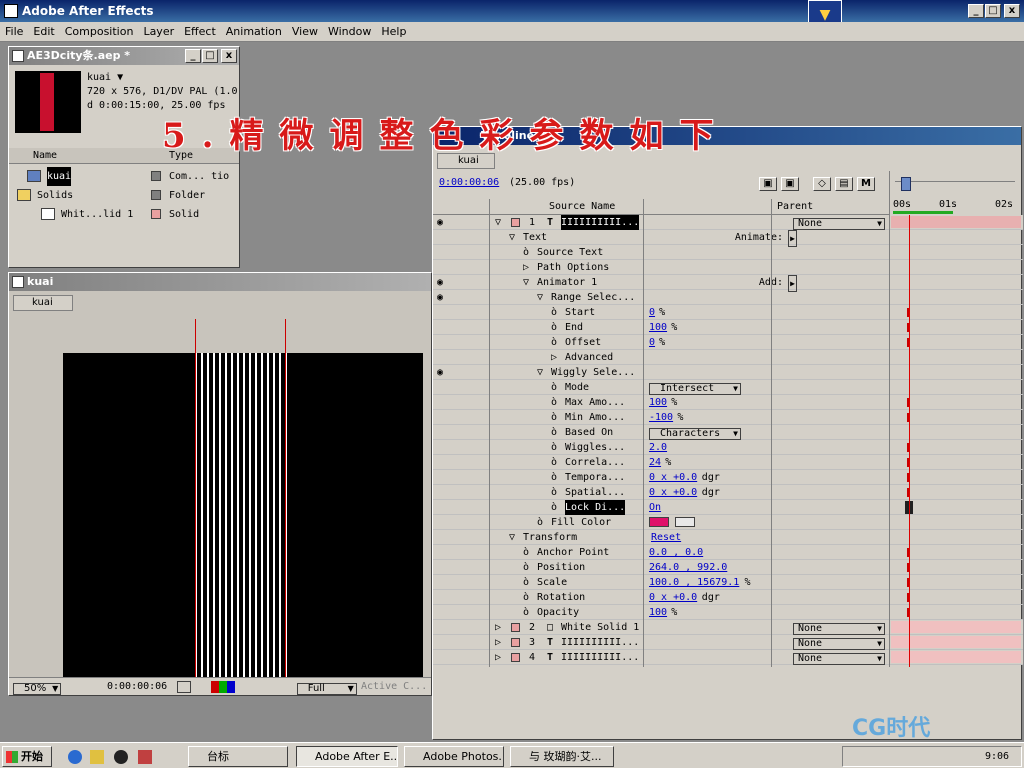 The width and height of the screenshot is (1024, 768). Describe the element at coordinates (99, 31) in the screenshot. I see `menu-composition: Composition` at that location.